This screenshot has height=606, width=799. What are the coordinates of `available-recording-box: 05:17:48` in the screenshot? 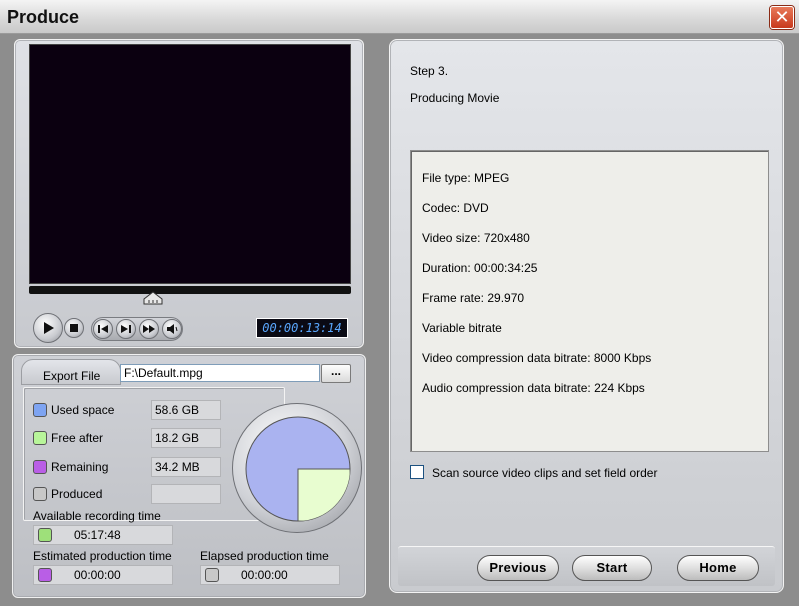 It's located at (103, 535).